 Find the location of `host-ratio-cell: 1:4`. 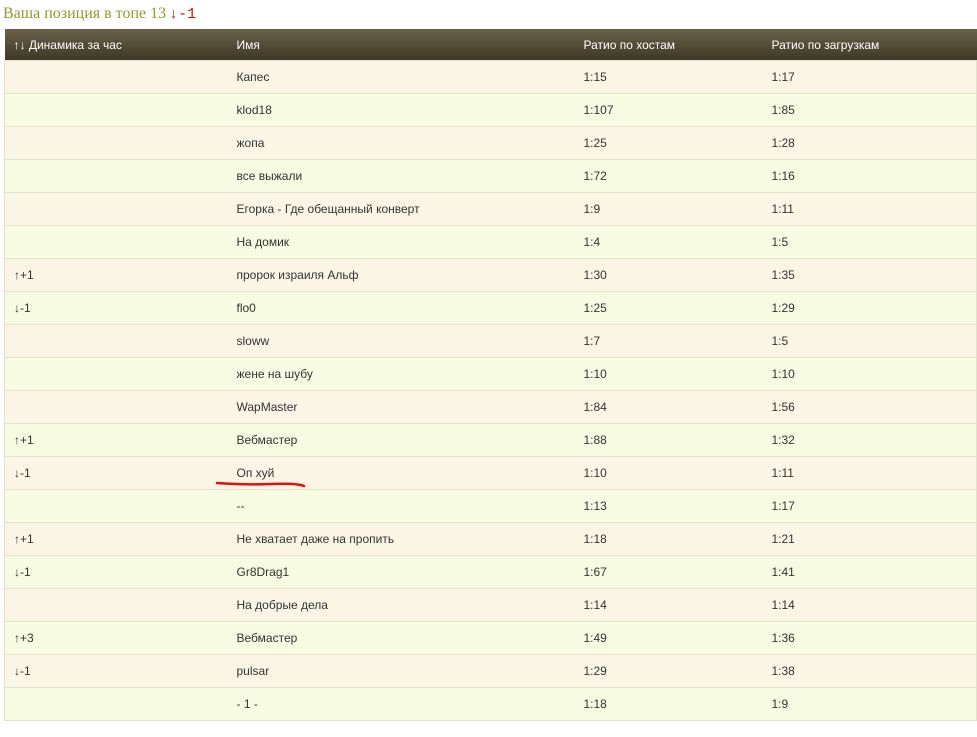

host-ratio-cell: 1:4 is located at coordinates (668, 242).